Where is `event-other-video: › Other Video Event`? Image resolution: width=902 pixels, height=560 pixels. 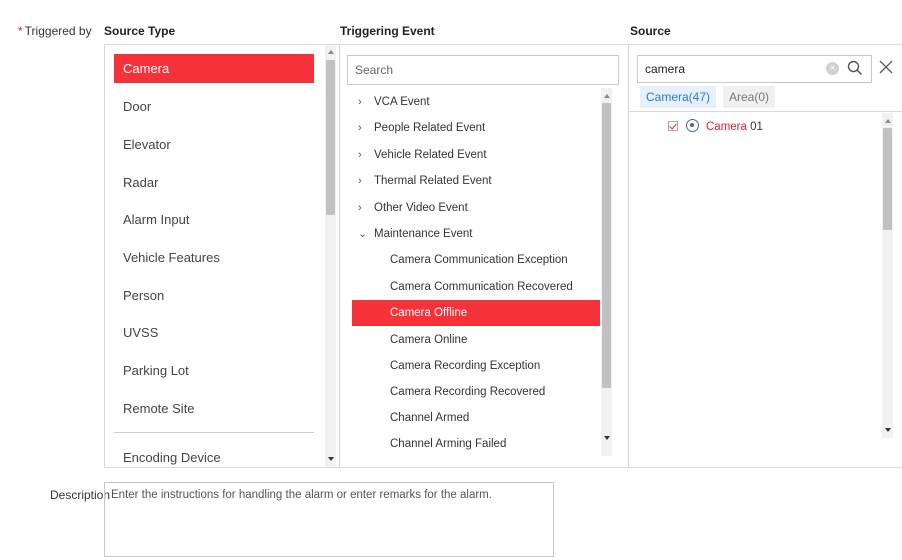 event-other-video: › Other Video Event is located at coordinates (476, 208).